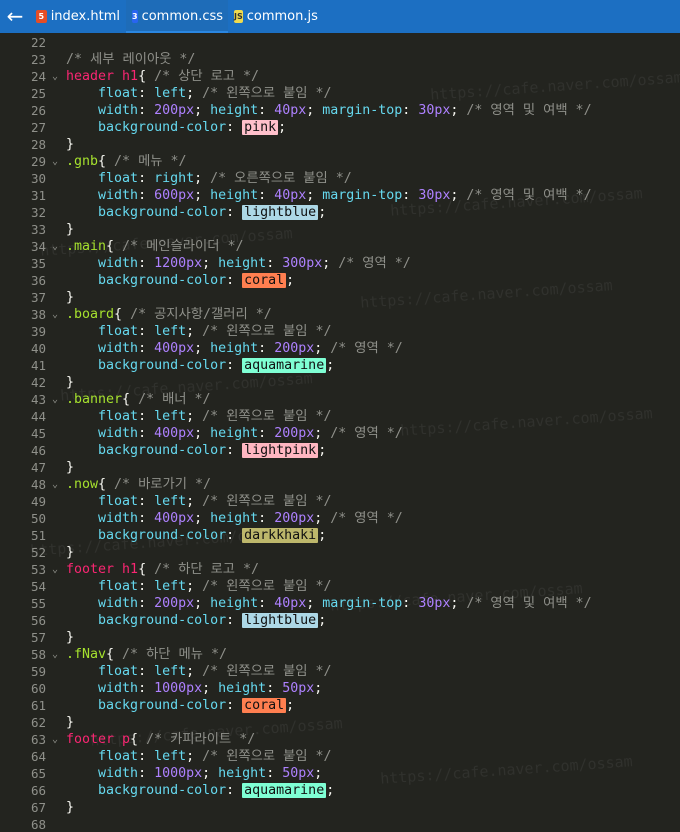 The image size is (680, 832). What do you see at coordinates (340, 467) in the screenshot?
I see `code-line: 47}` at bounding box center [340, 467].